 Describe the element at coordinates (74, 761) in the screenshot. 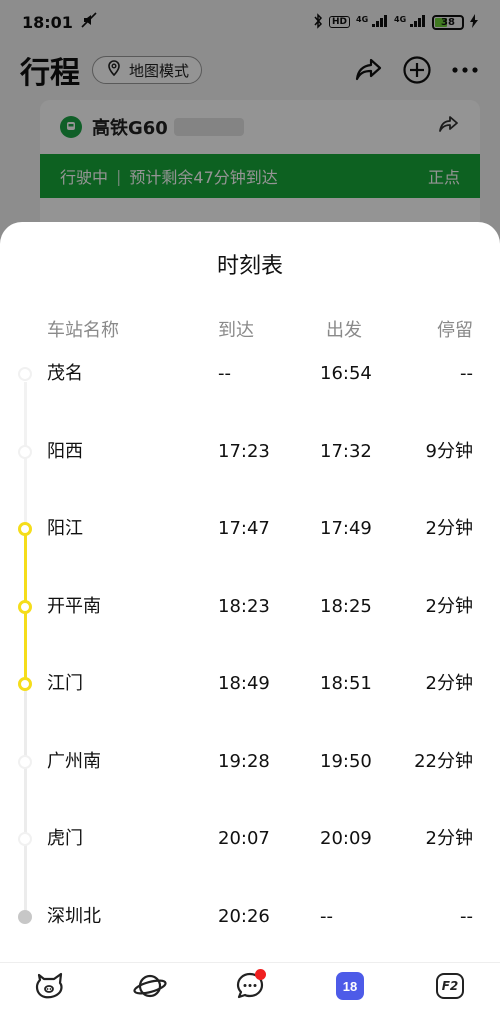

I see `station-name: 广州南` at that location.